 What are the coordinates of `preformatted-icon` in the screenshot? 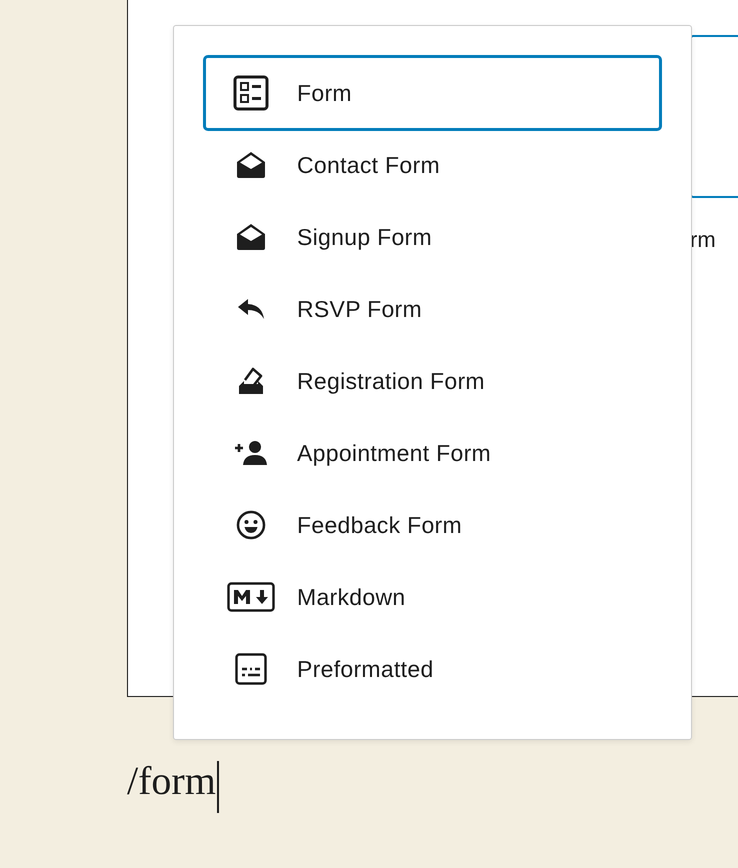 It's located at (251, 669).